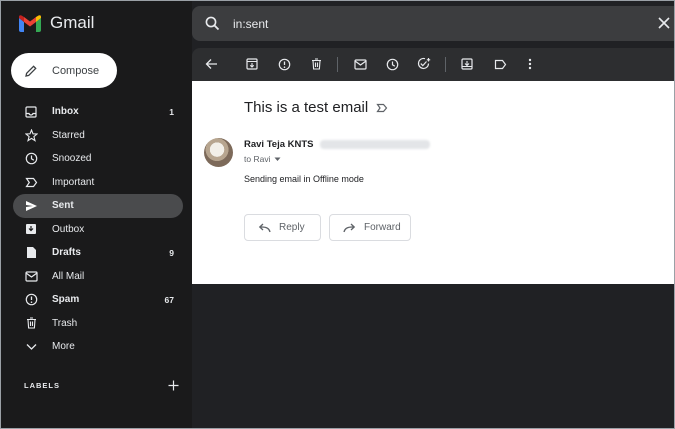  What do you see at coordinates (63, 206) in the screenshot?
I see `sidebar-item-label: Sent` at bounding box center [63, 206].